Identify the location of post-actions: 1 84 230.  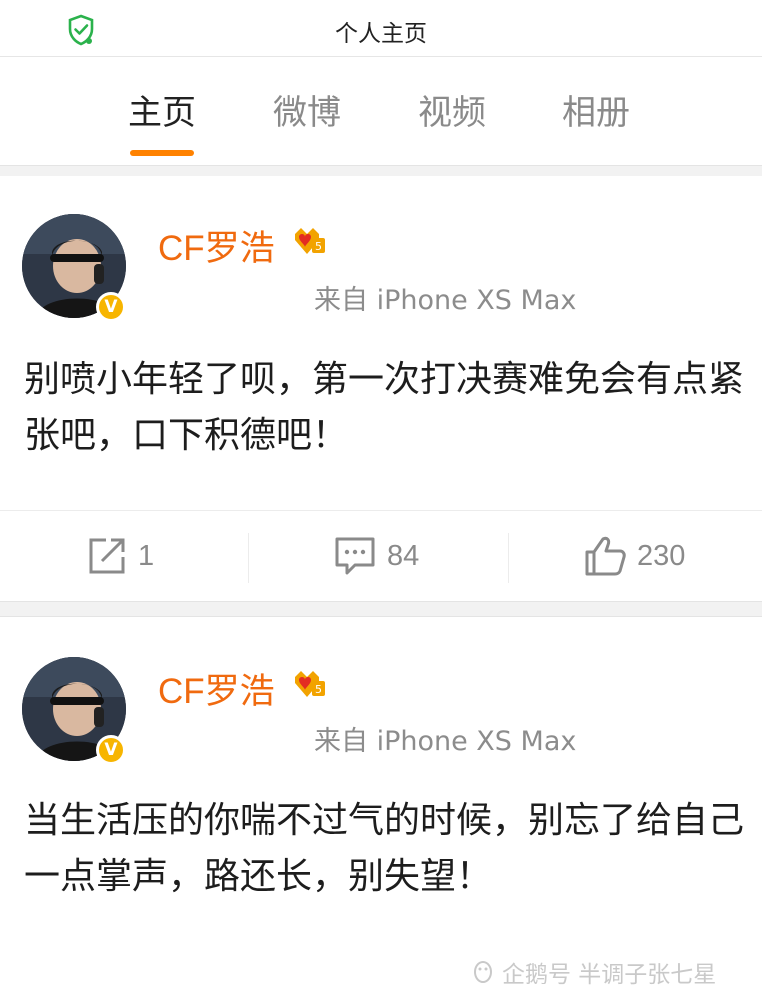
(381, 556).